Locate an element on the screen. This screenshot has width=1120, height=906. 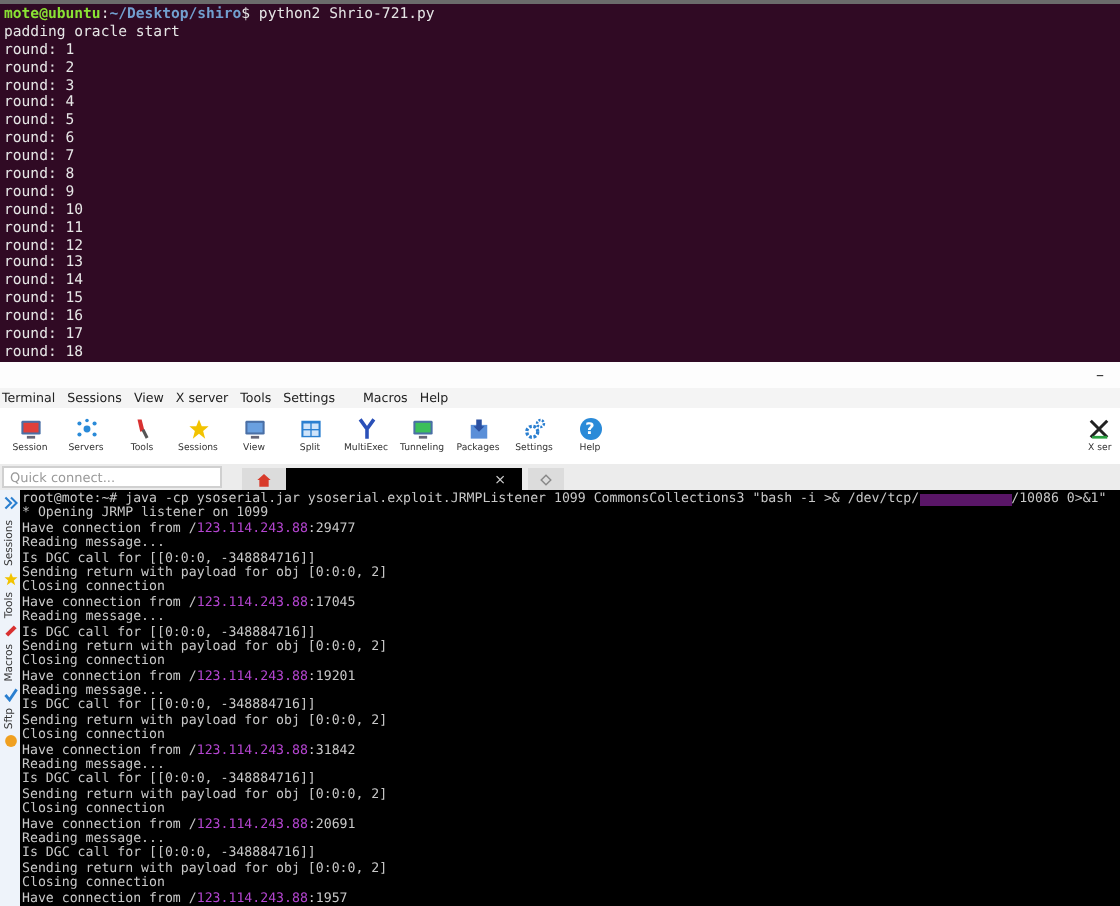
tab-icon is located at coordinates (546, 479).